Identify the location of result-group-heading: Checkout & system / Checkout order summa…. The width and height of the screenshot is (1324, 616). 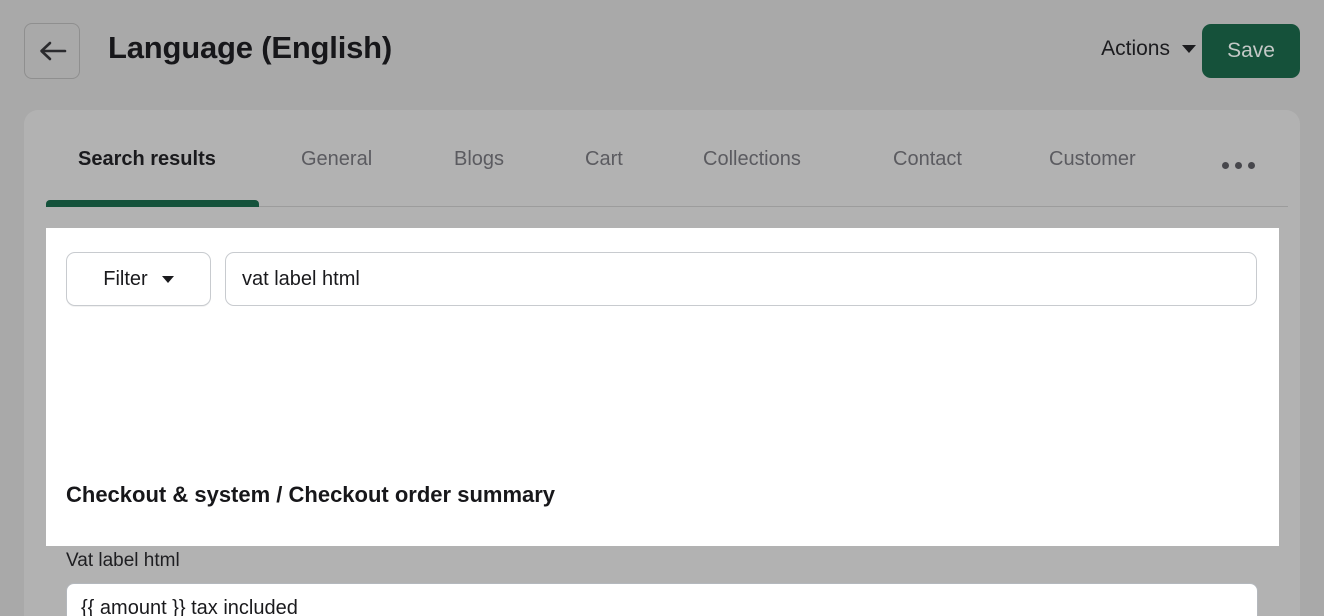
(311, 494).